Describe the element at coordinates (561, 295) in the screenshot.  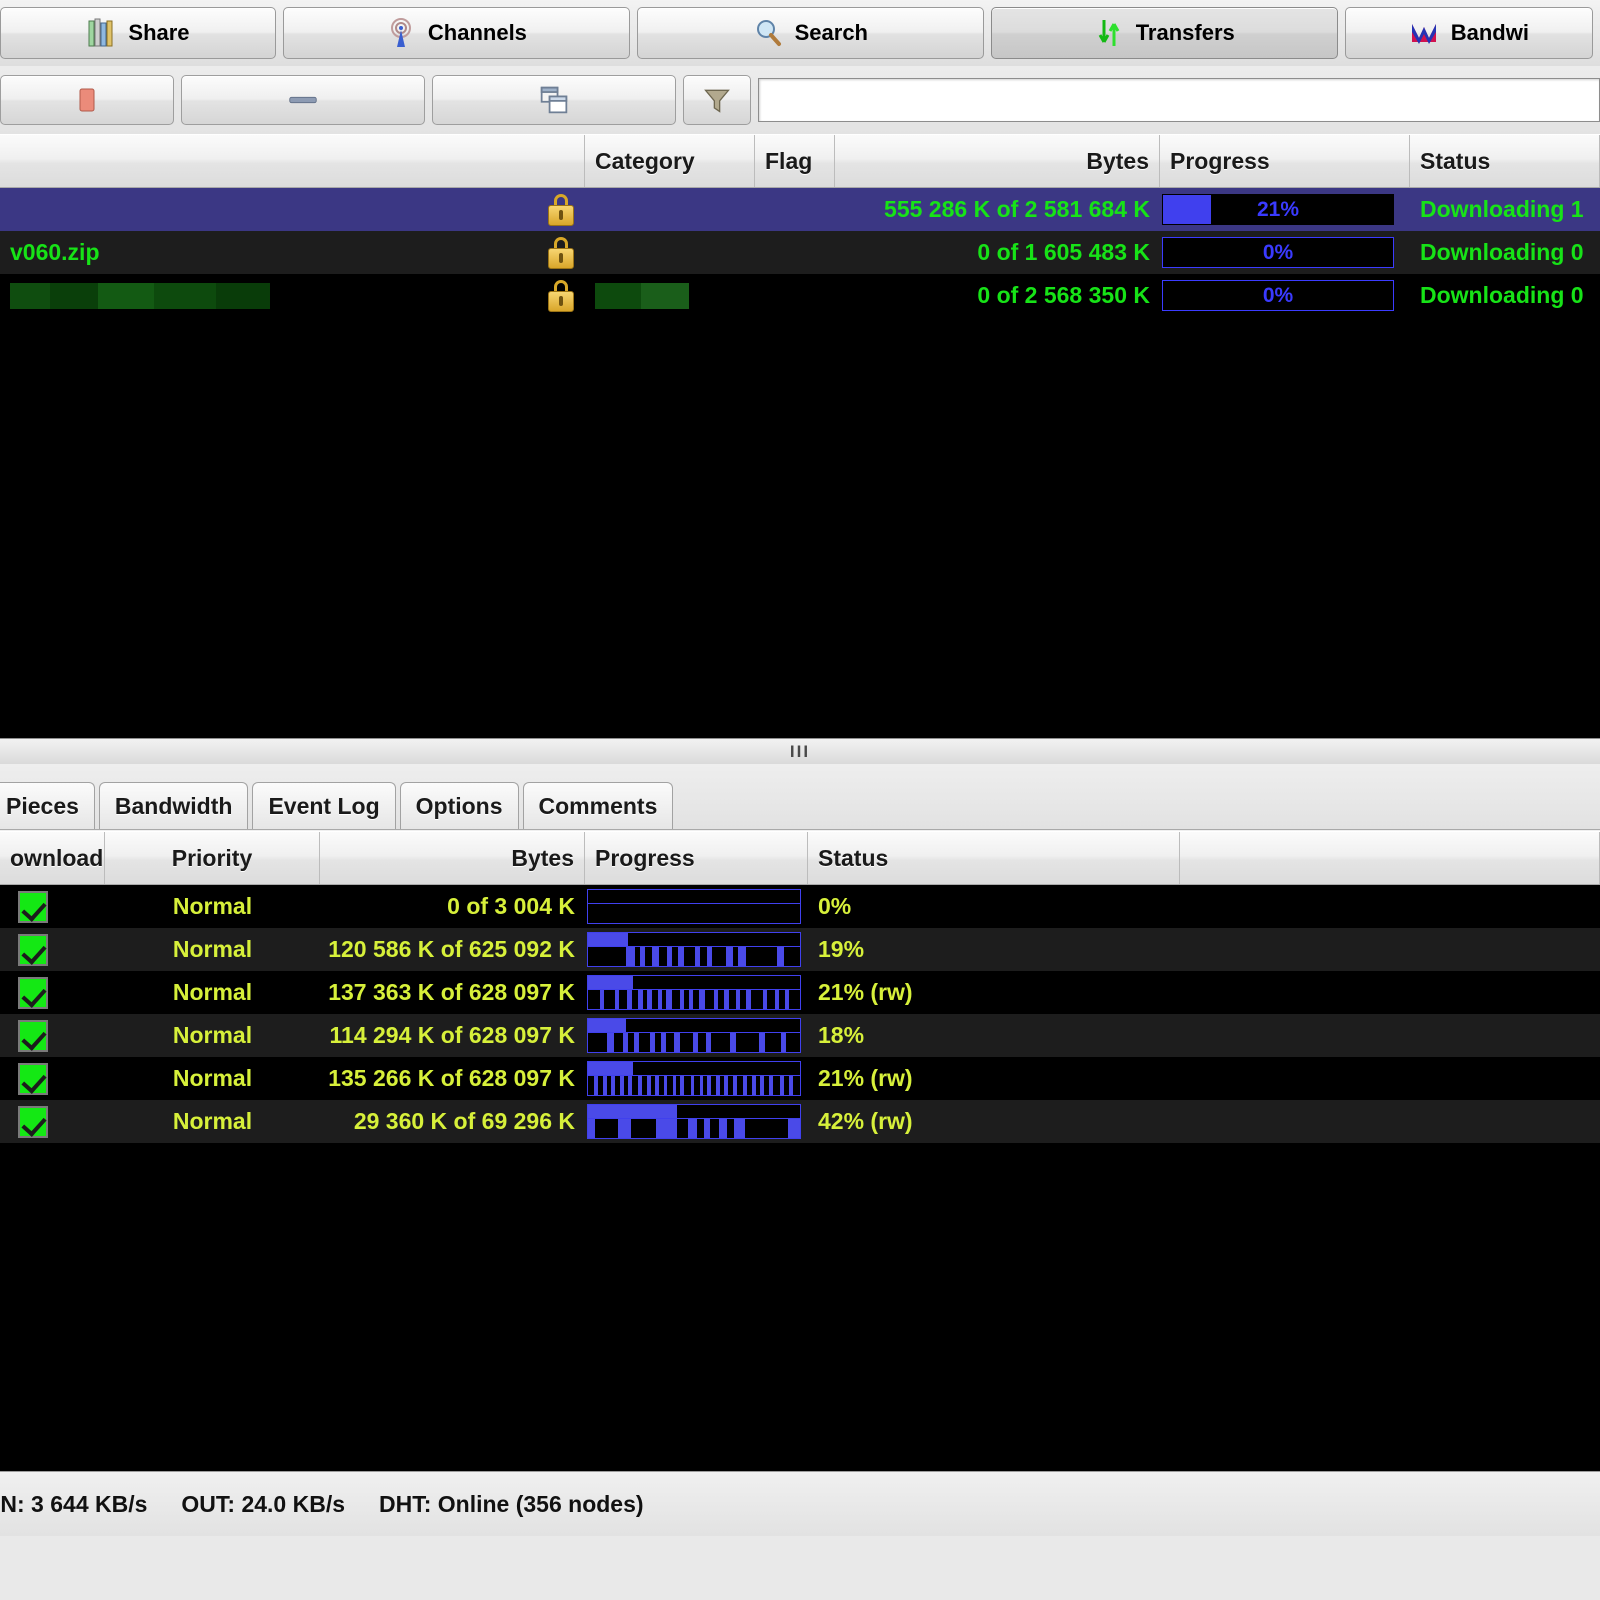
I see `lock-icon` at that location.